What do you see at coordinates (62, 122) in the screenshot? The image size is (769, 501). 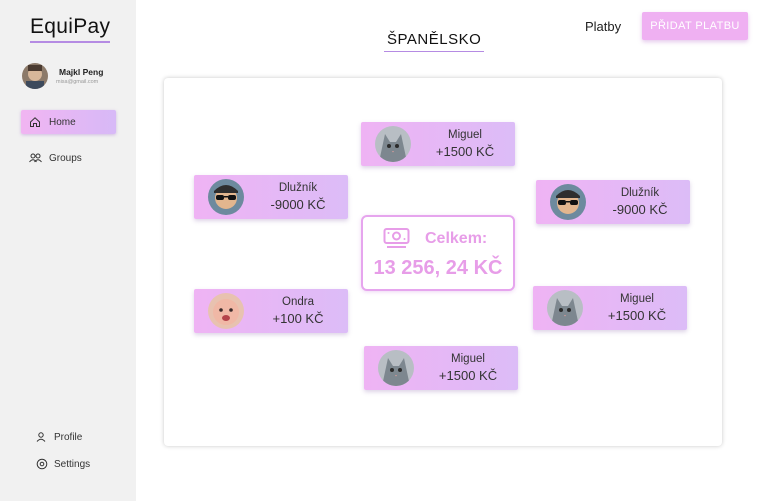 I see `sidebar-item-label: Home` at bounding box center [62, 122].